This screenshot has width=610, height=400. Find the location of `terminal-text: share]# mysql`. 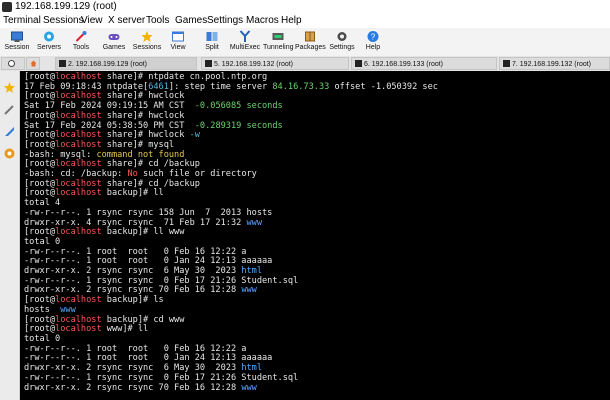

terminal-text: share]# mysql is located at coordinates (138, 144).